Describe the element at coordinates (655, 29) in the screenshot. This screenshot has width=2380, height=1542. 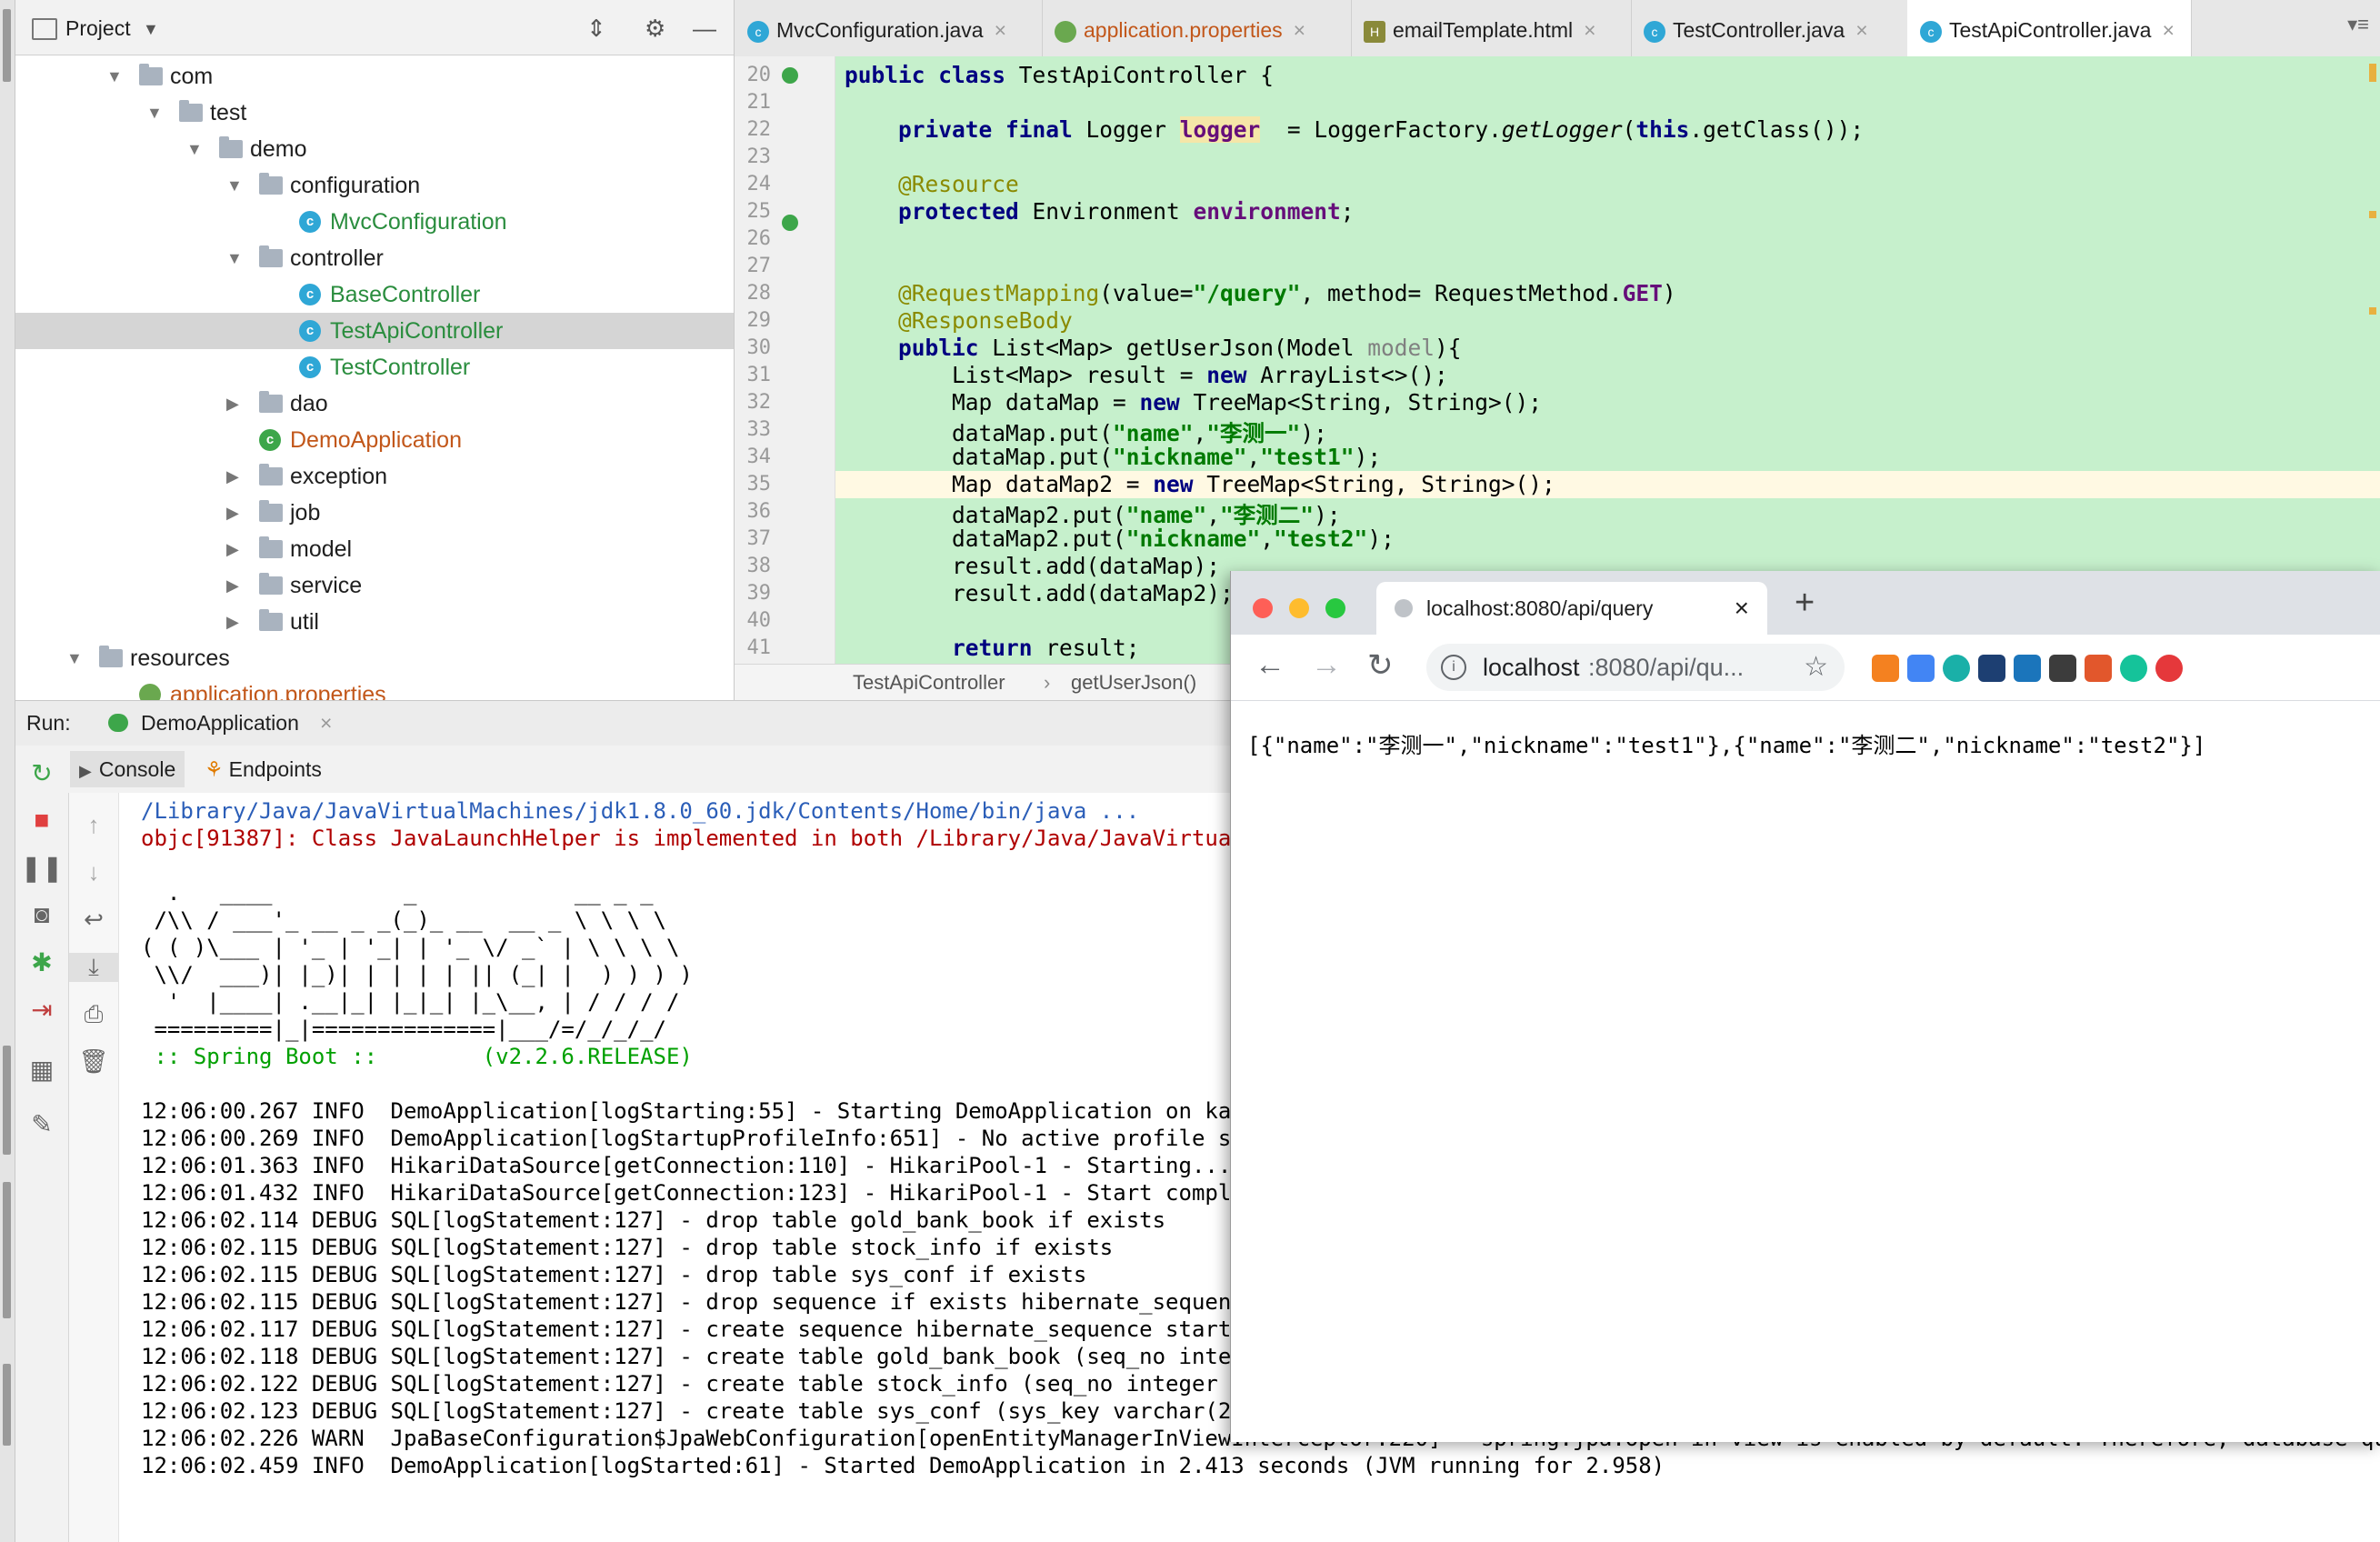
I see `gear-icon: ⚙` at that location.